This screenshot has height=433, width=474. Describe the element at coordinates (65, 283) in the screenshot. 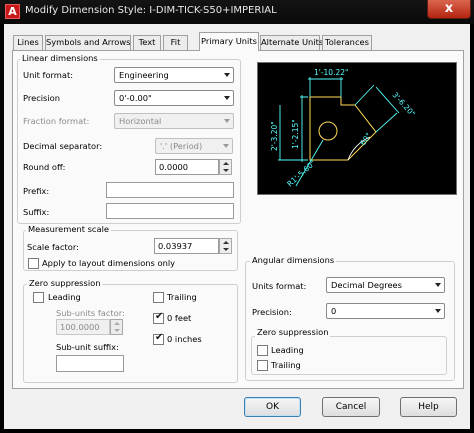

I see `linear-zero-suppression-legend: Zero suppression` at that location.